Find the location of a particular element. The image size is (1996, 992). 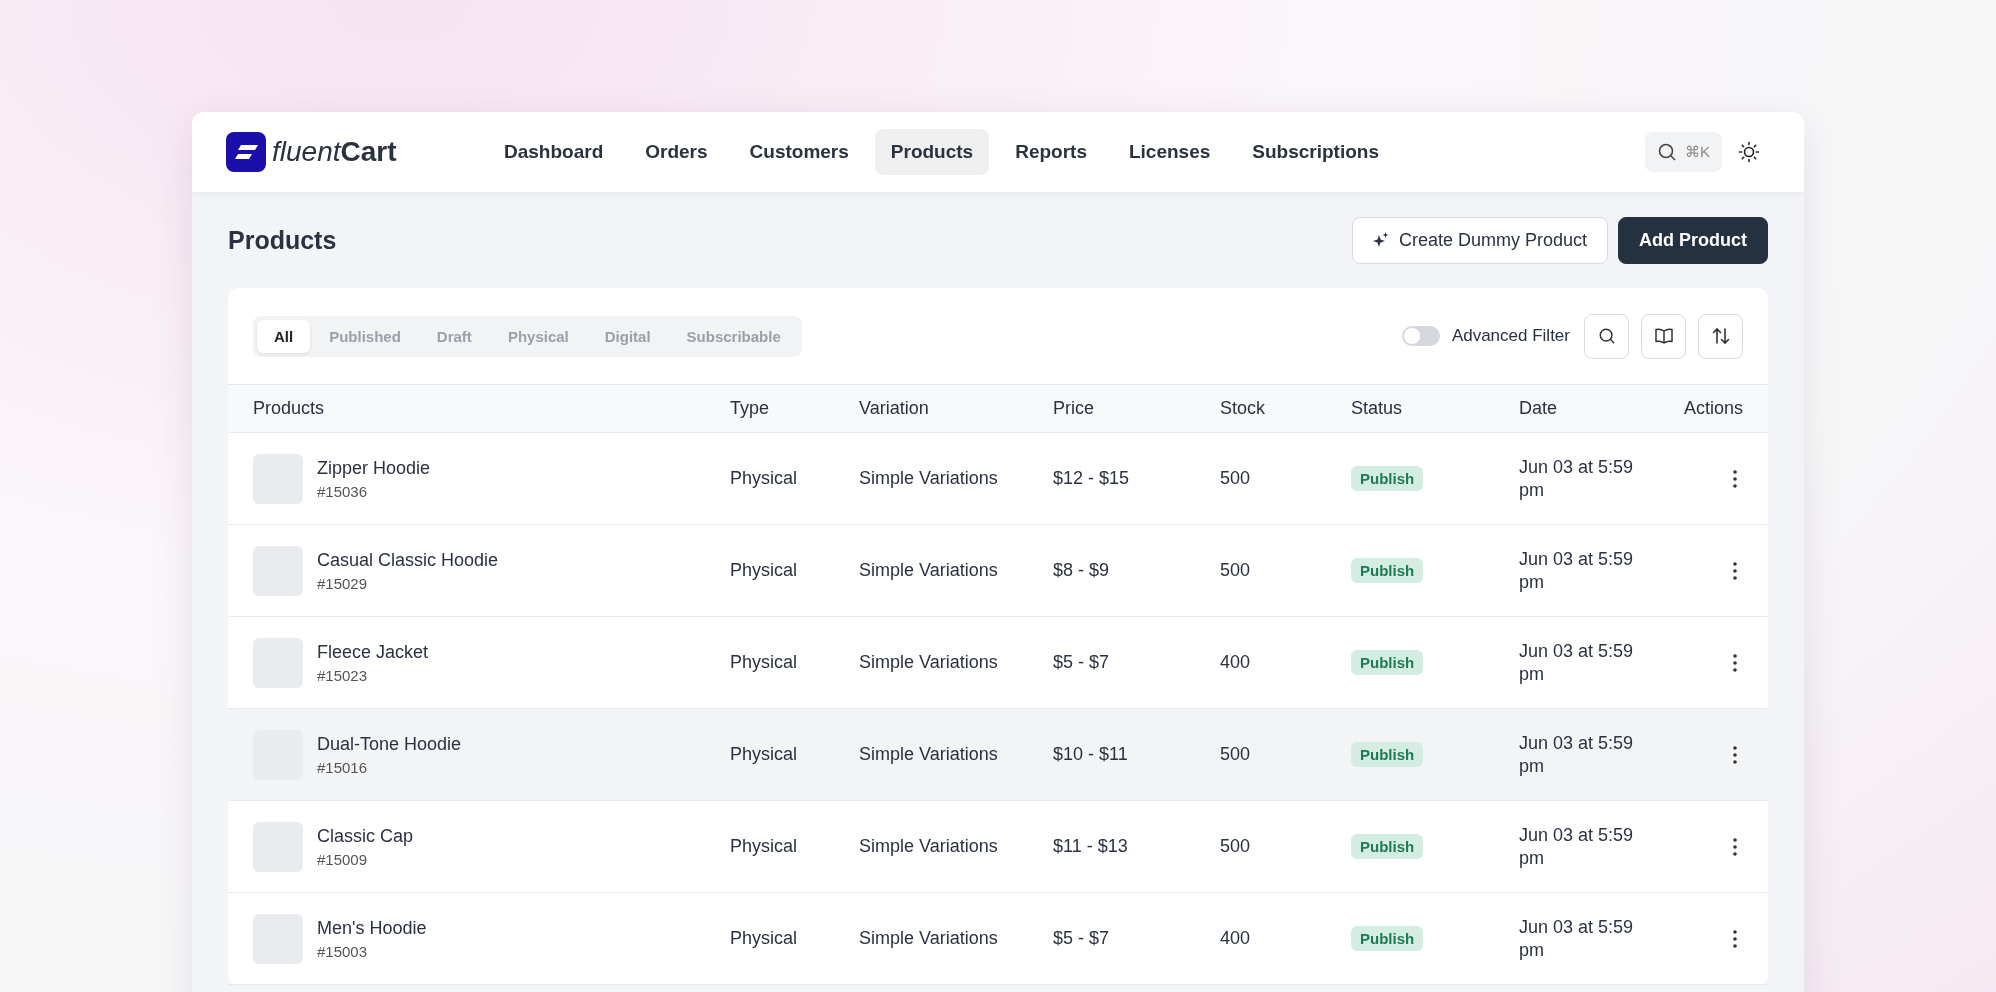

toggle-switch is located at coordinates (1420, 336).